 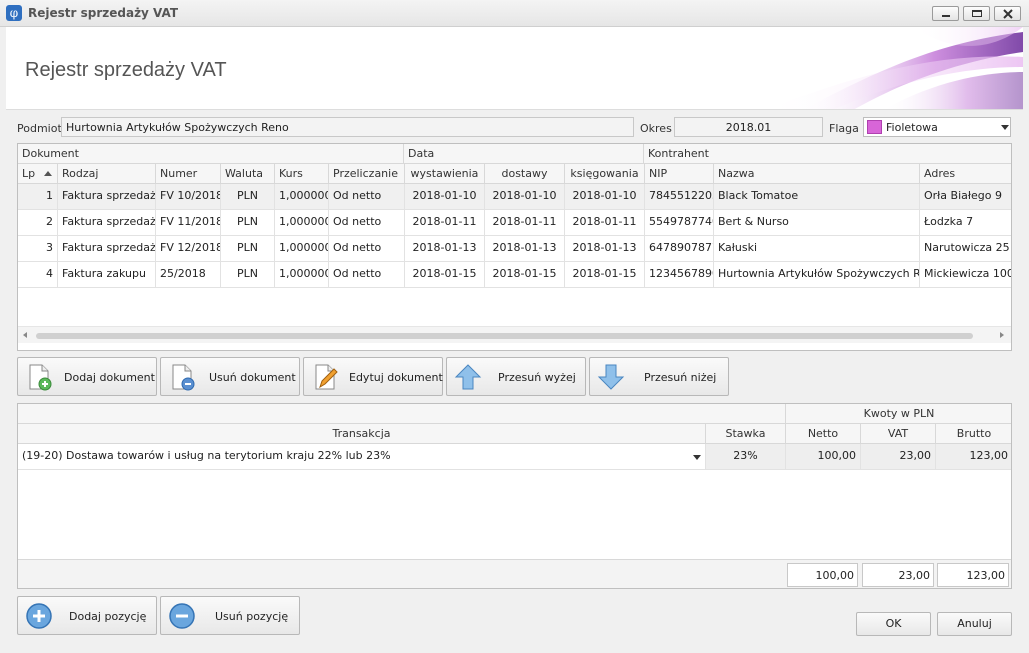 What do you see at coordinates (445, 197) in the screenshot?
I see `cell-wystawienia: 2018-01-10` at bounding box center [445, 197].